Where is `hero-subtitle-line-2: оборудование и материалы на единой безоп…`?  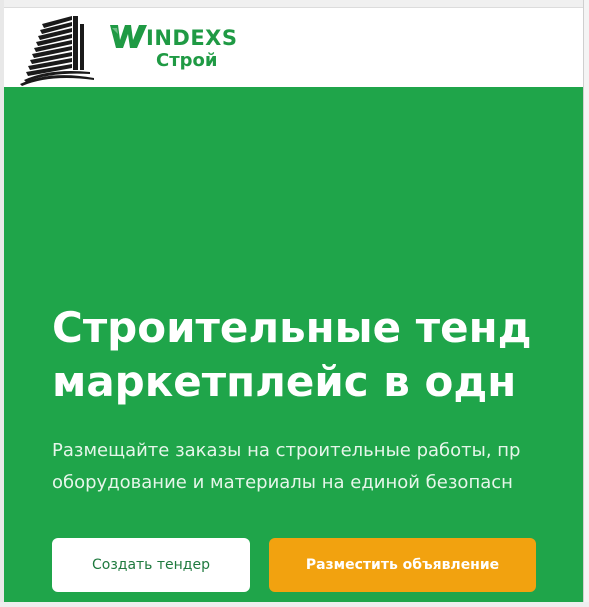
hero-subtitle-line-2: оборудование и материалы на единой безоп… is located at coordinates (282, 482).